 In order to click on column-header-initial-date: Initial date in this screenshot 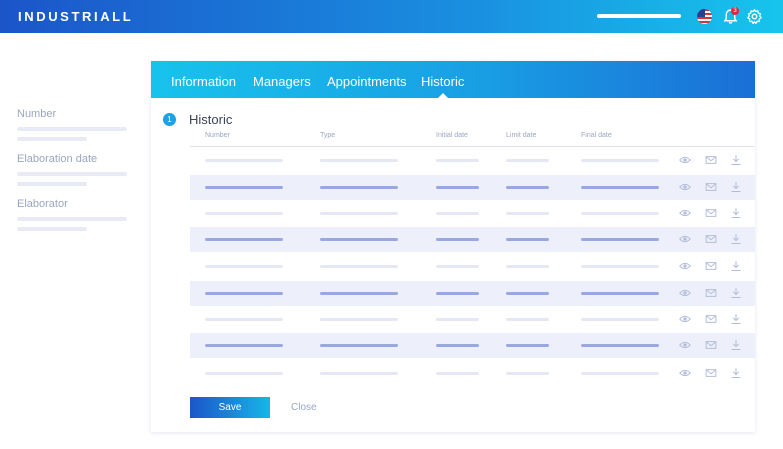, I will do `click(452, 135)`.